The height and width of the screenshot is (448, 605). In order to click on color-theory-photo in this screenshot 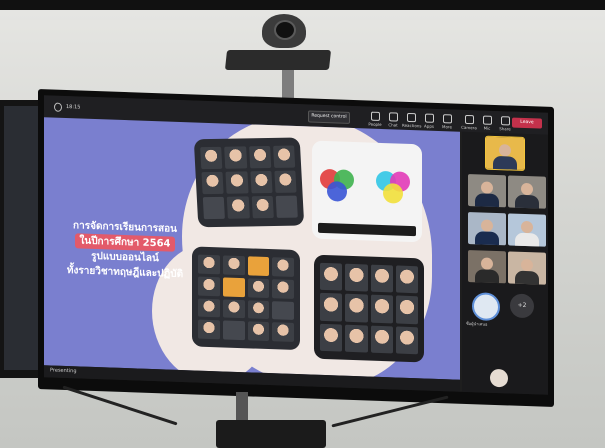, I will do `click(367, 191)`.